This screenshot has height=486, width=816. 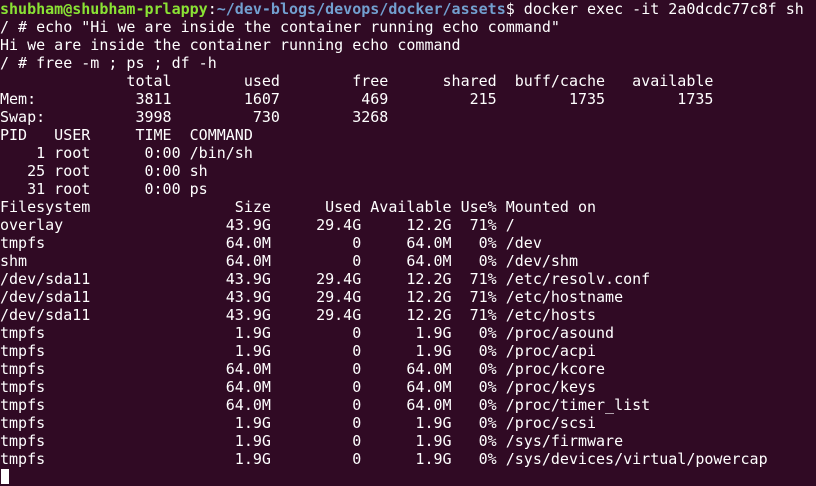 I want to click on prompt-user-host: shubham@shubham-prlappy, so click(x=104, y=9).